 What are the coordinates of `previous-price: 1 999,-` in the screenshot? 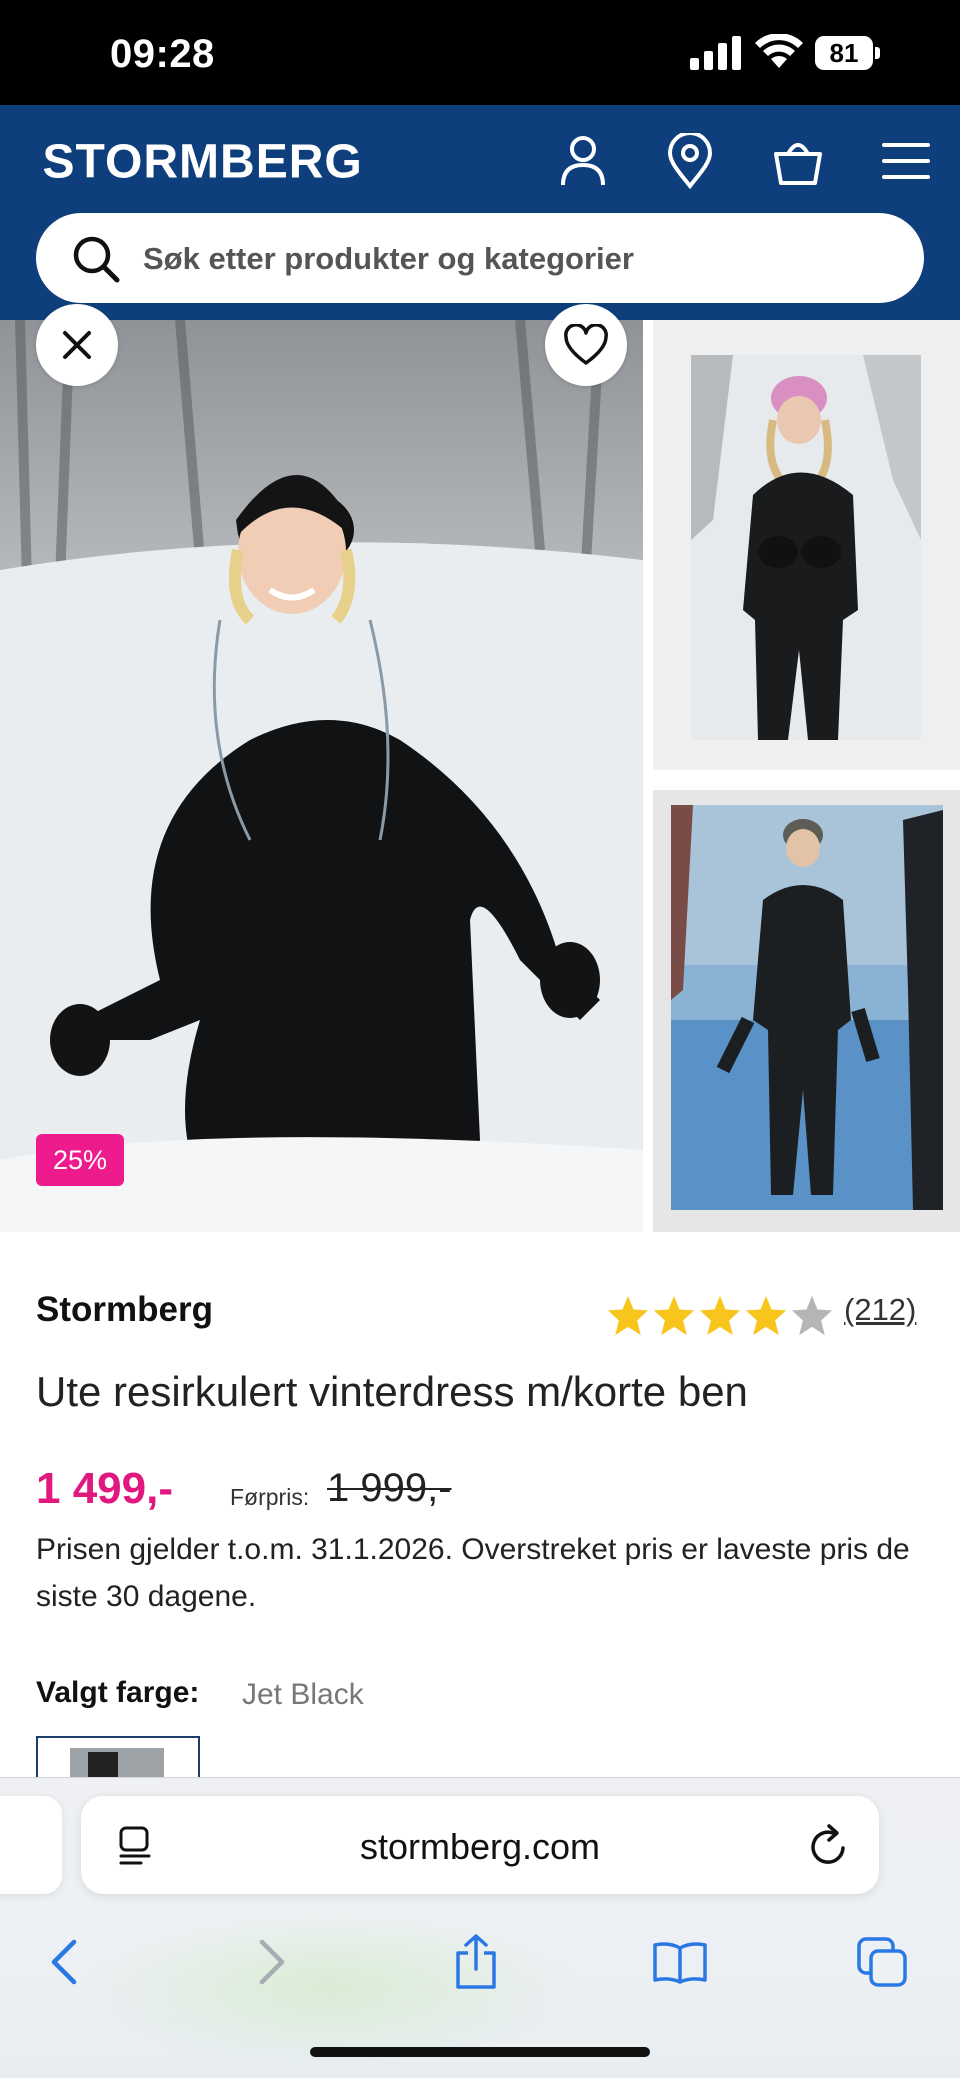 It's located at (389, 1488).